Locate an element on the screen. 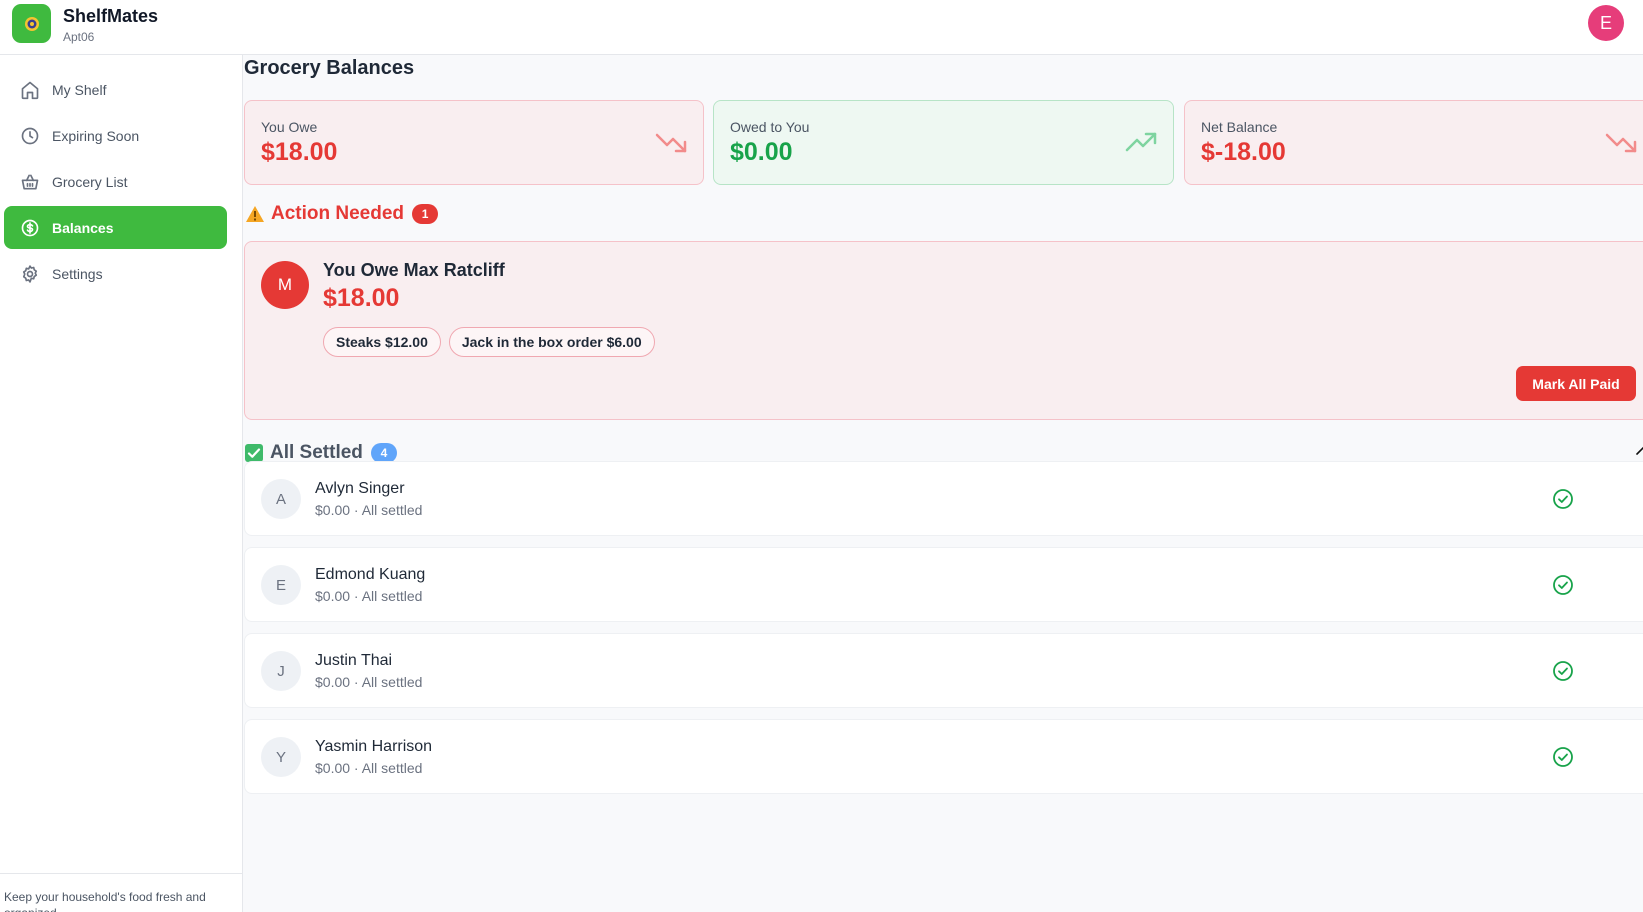 This screenshot has height=912, width=1643. page-title: Grocery Balances is located at coordinates (329, 68).